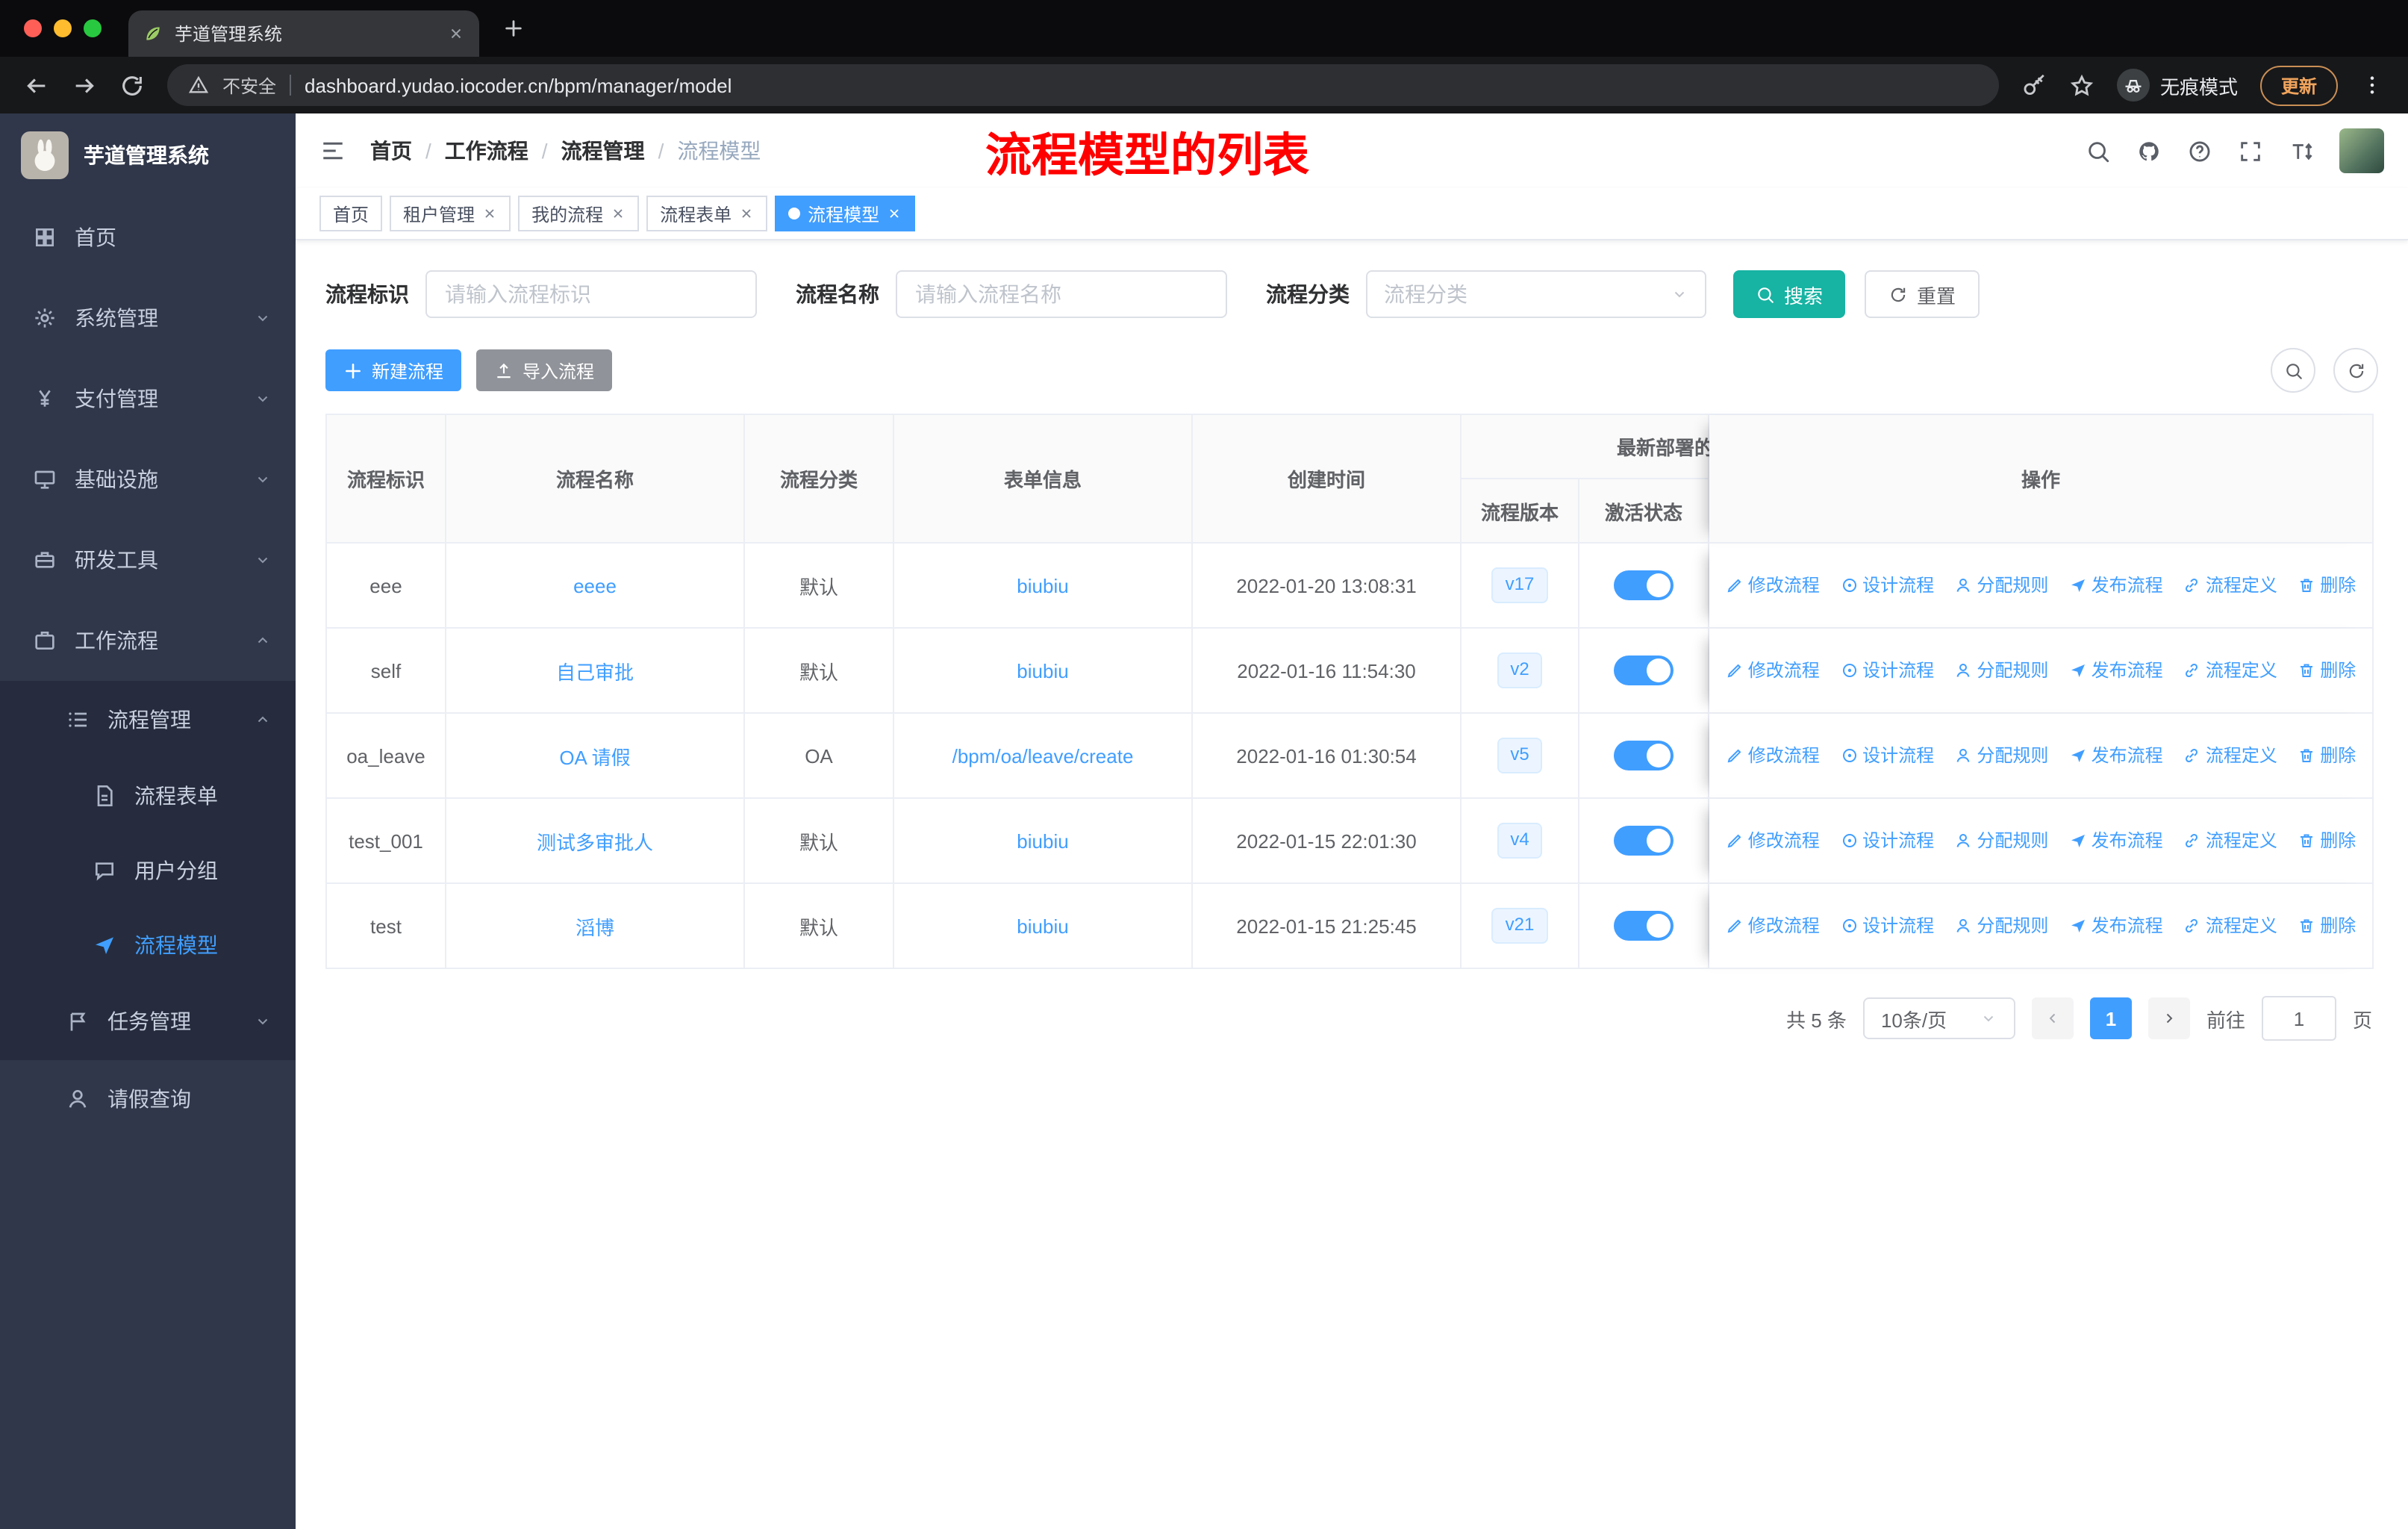 The height and width of the screenshot is (1529, 2408). Describe the element at coordinates (148, 1021) in the screenshot. I see `sidebar-item-task-management: 任务管理` at that location.